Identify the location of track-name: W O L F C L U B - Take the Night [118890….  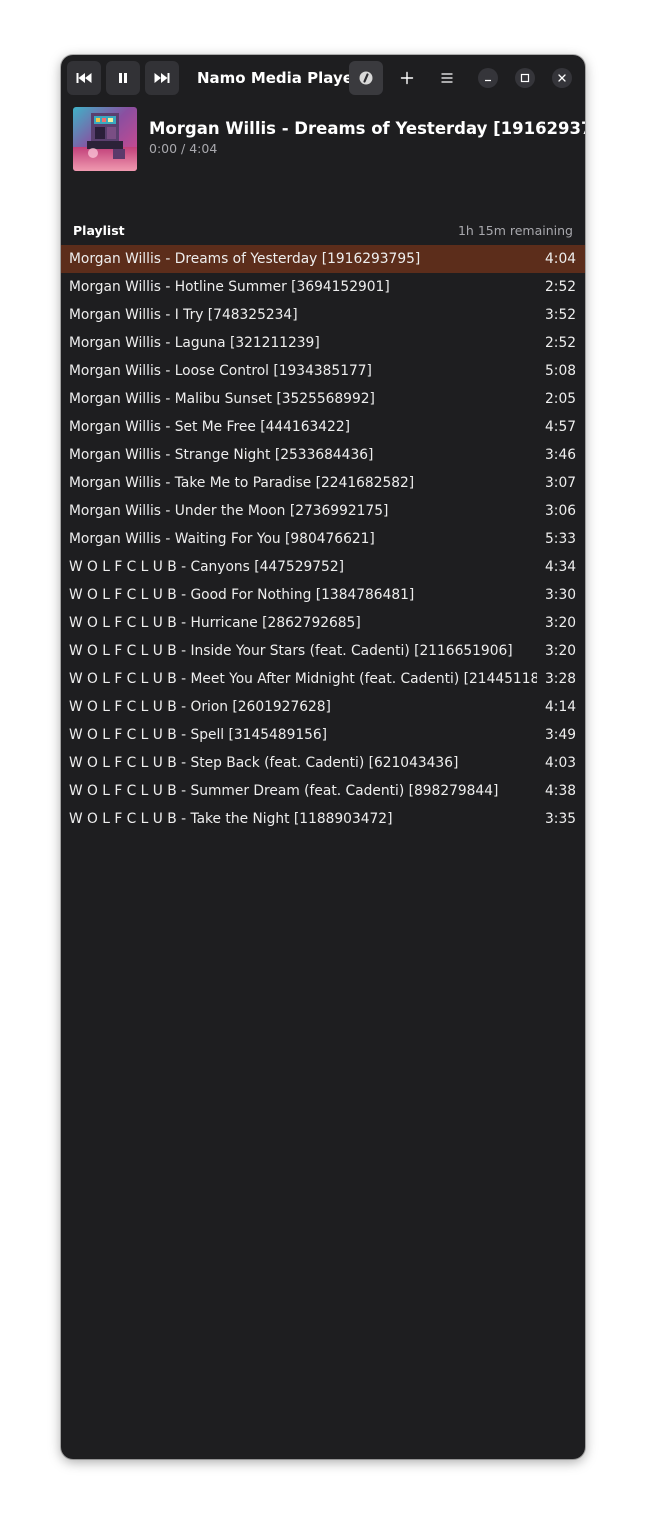
(231, 819).